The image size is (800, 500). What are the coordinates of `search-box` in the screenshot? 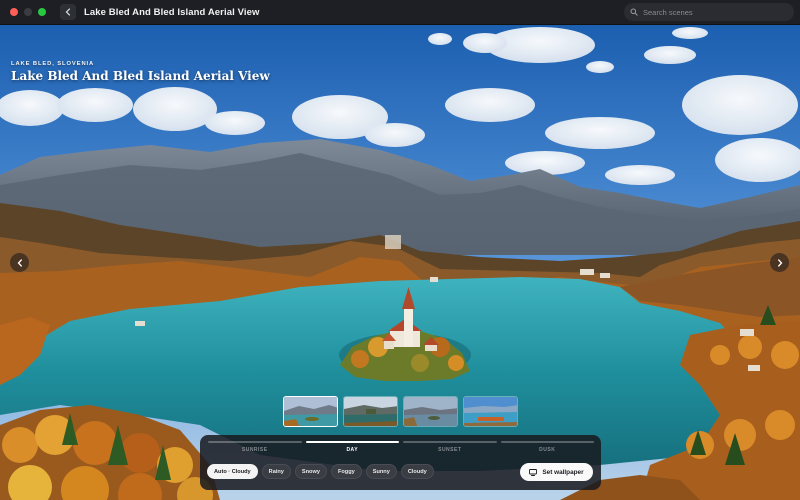 It's located at (709, 12).